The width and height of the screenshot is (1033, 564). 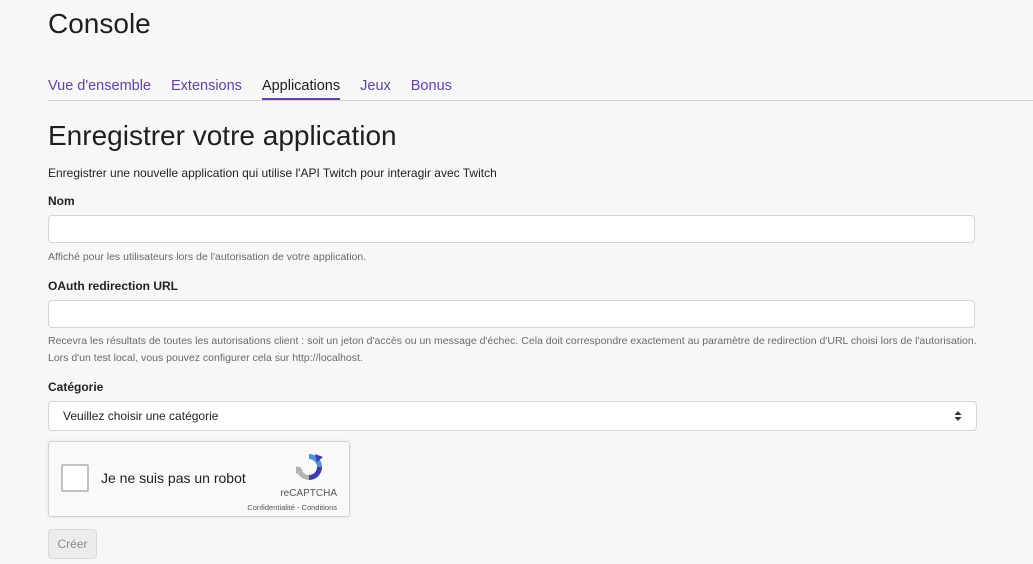 What do you see at coordinates (61, 201) in the screenshot?
I see `name-label: Nom` at bounding box center [61, 201].